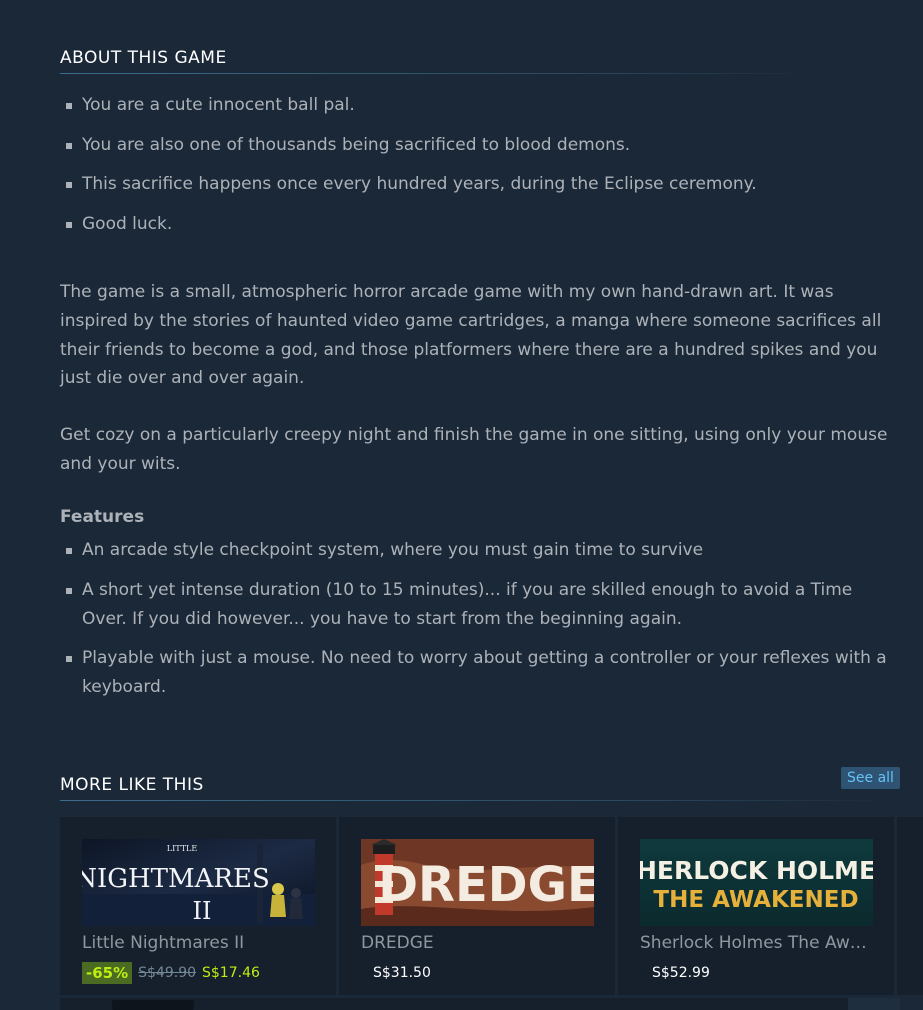  Describe the element at coordinates (756, 870) in the screenshot. I see `logo-text: SHERLOCK HOLMES` at that location.